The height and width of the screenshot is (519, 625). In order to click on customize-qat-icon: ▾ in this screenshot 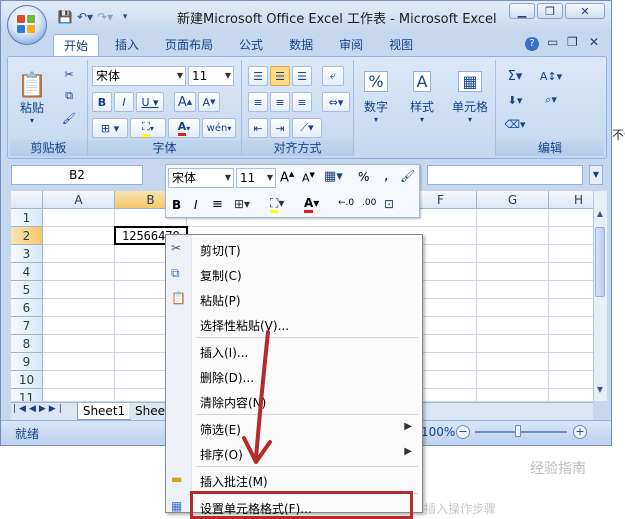, I will do `click(125, 17)`.